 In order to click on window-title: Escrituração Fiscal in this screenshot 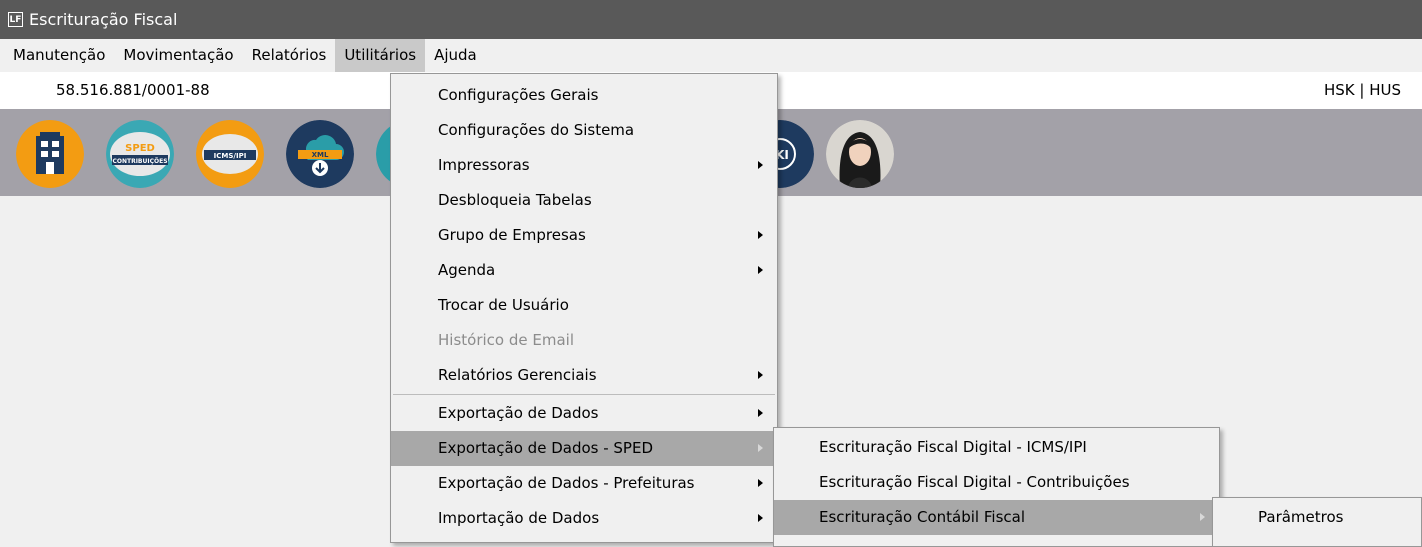, I will do `click(103, 19)`.